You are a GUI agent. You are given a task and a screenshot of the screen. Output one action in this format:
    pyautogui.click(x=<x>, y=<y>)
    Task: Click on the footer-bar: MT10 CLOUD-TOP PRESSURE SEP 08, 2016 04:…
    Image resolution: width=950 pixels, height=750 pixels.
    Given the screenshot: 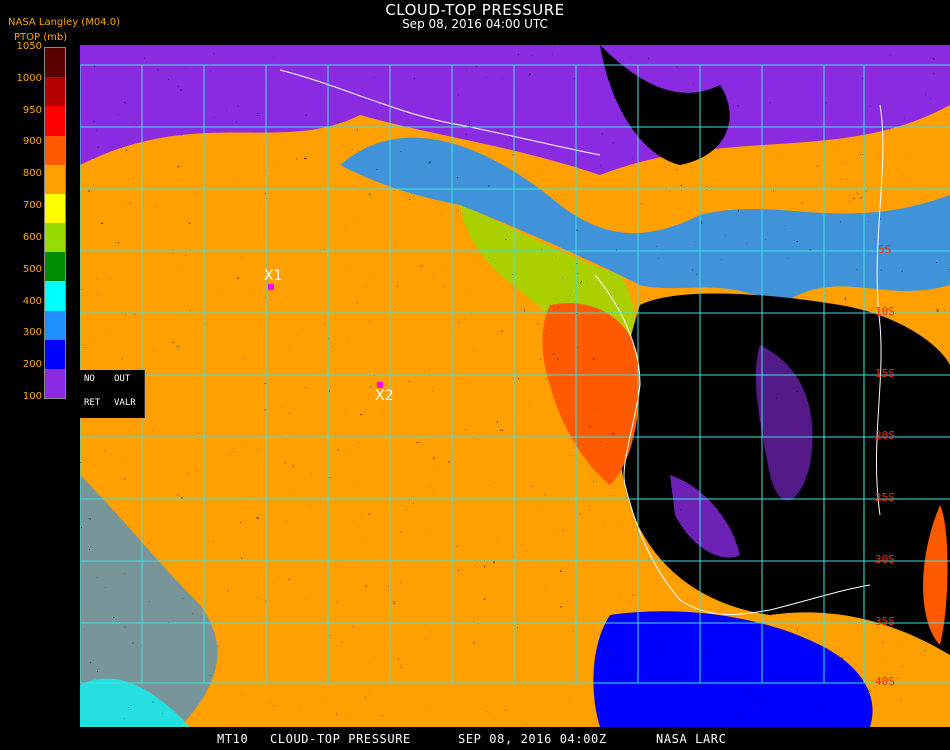 What is the action you would take?
    pyautogui.click(x=475, y=739)
    